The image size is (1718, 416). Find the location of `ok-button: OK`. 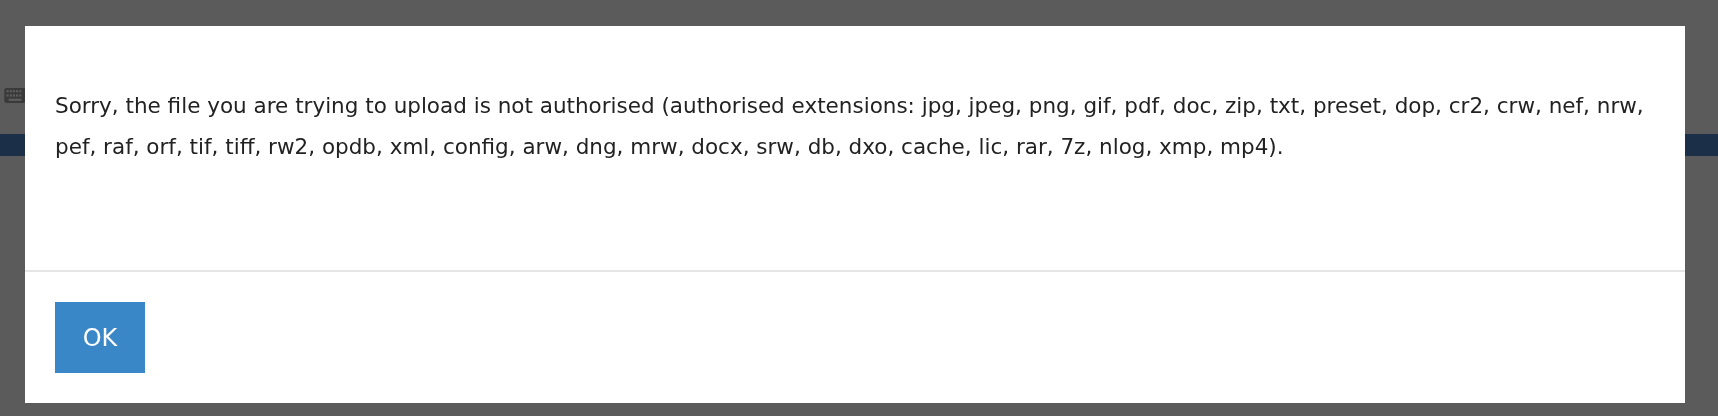

ok-button: OK is located at coordinates (100, 337).